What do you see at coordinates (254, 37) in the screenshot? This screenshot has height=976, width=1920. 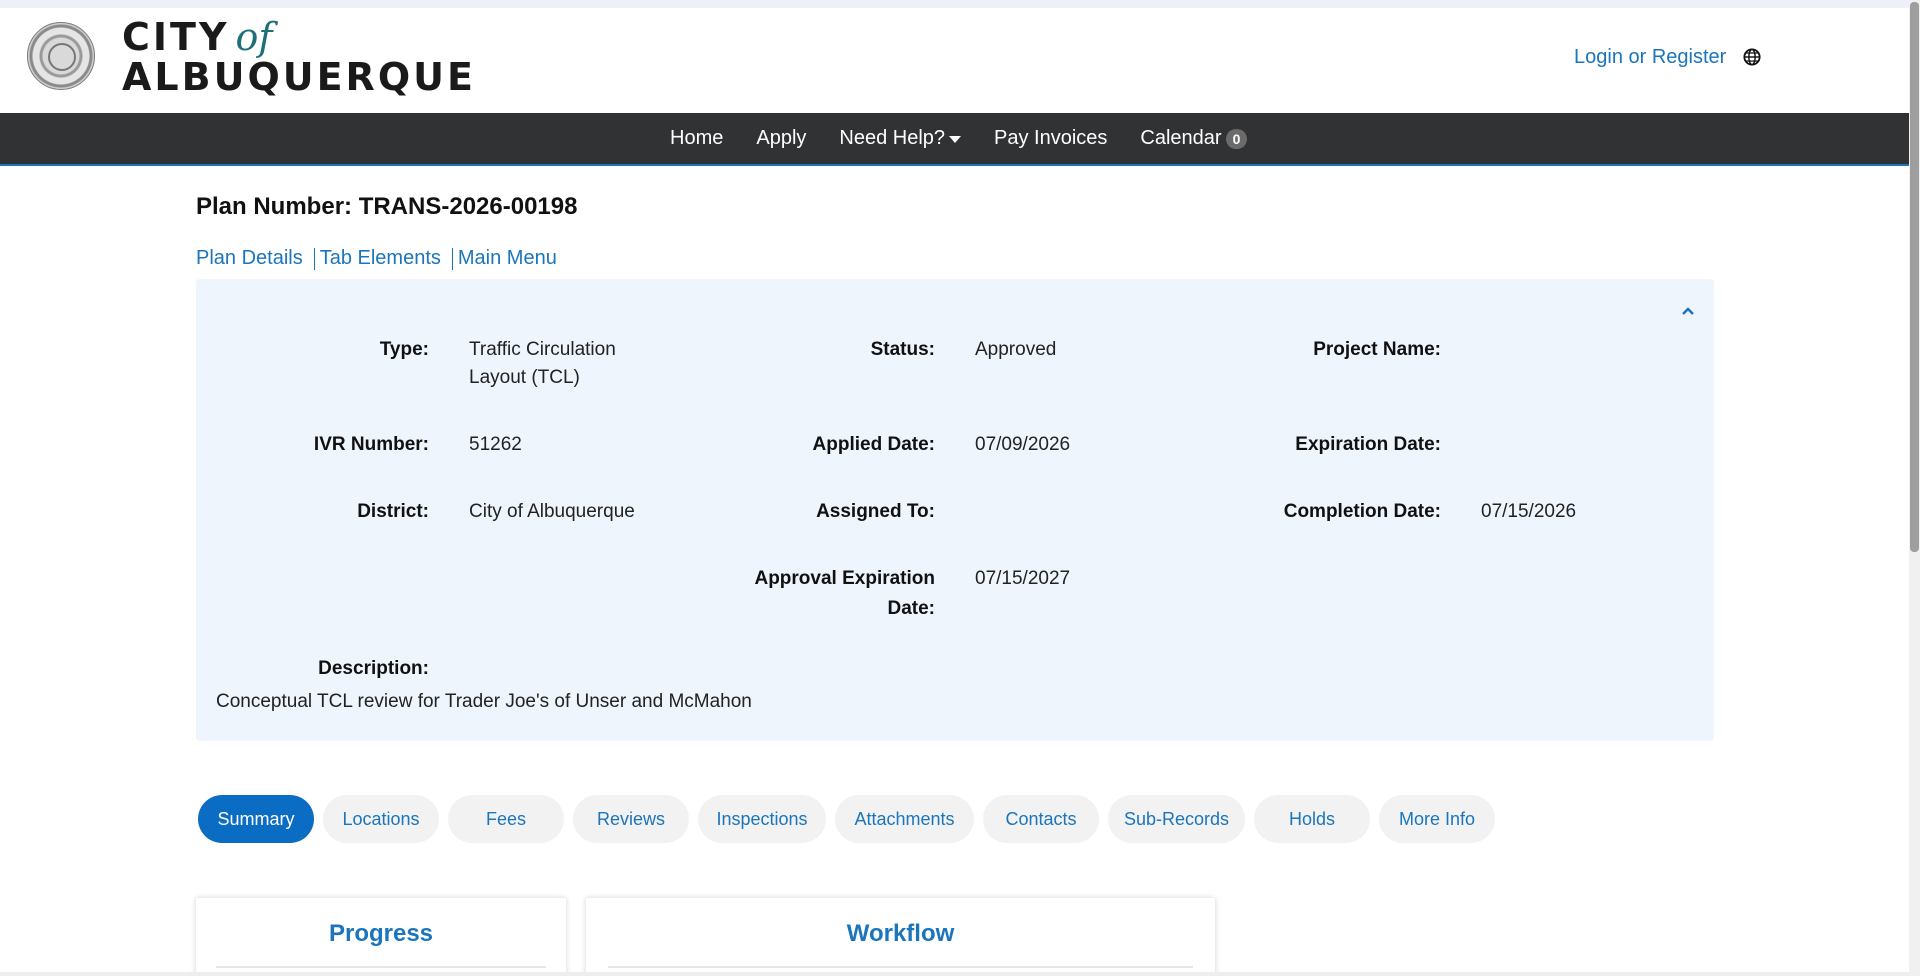 I see `wordmark-of: of` at bounding box center [254, 37].